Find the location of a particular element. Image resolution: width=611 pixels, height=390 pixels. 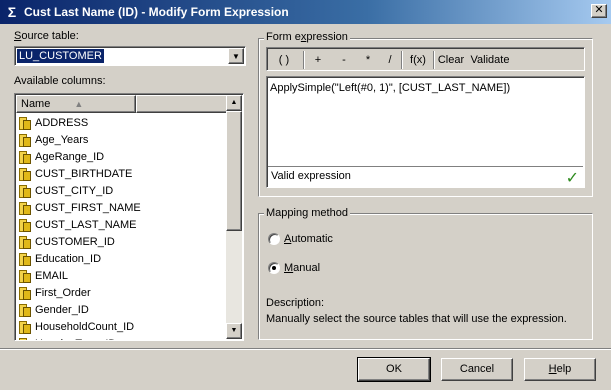

footer-divider is located at coordinates (305, 349).